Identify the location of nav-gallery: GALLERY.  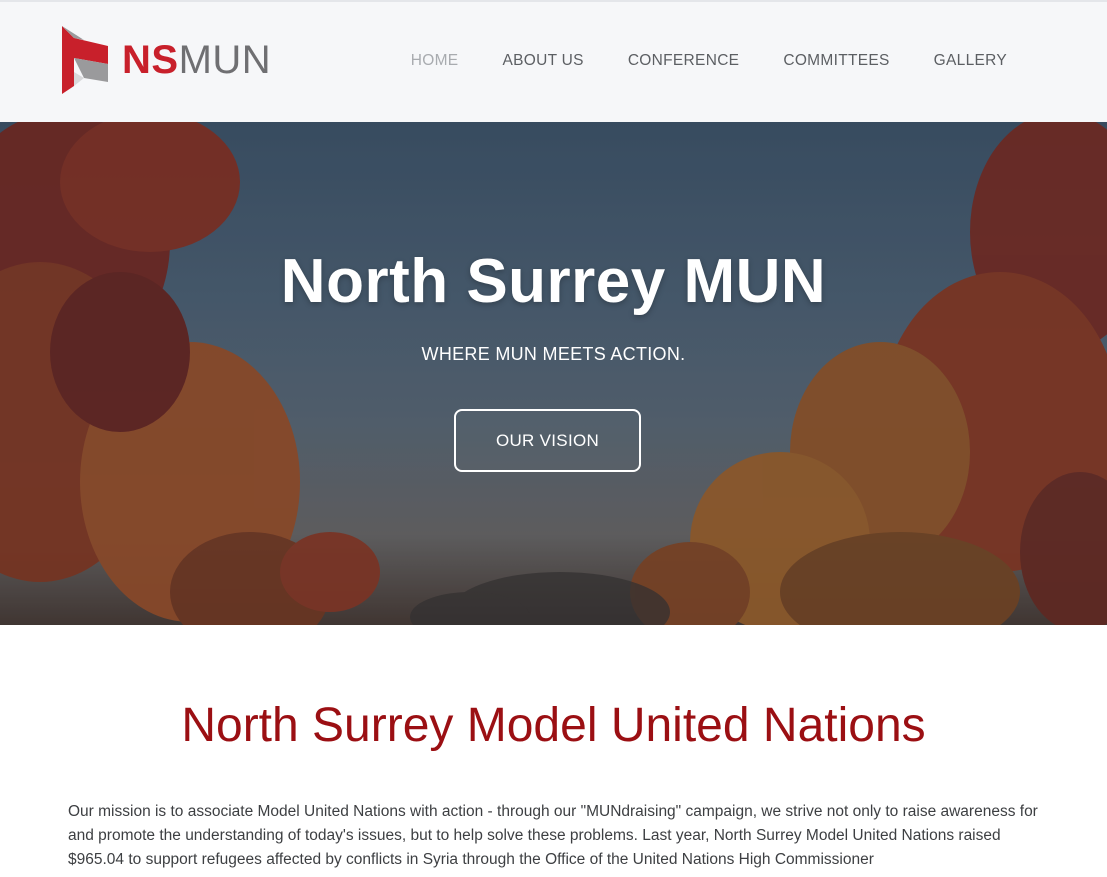
(970, 61).